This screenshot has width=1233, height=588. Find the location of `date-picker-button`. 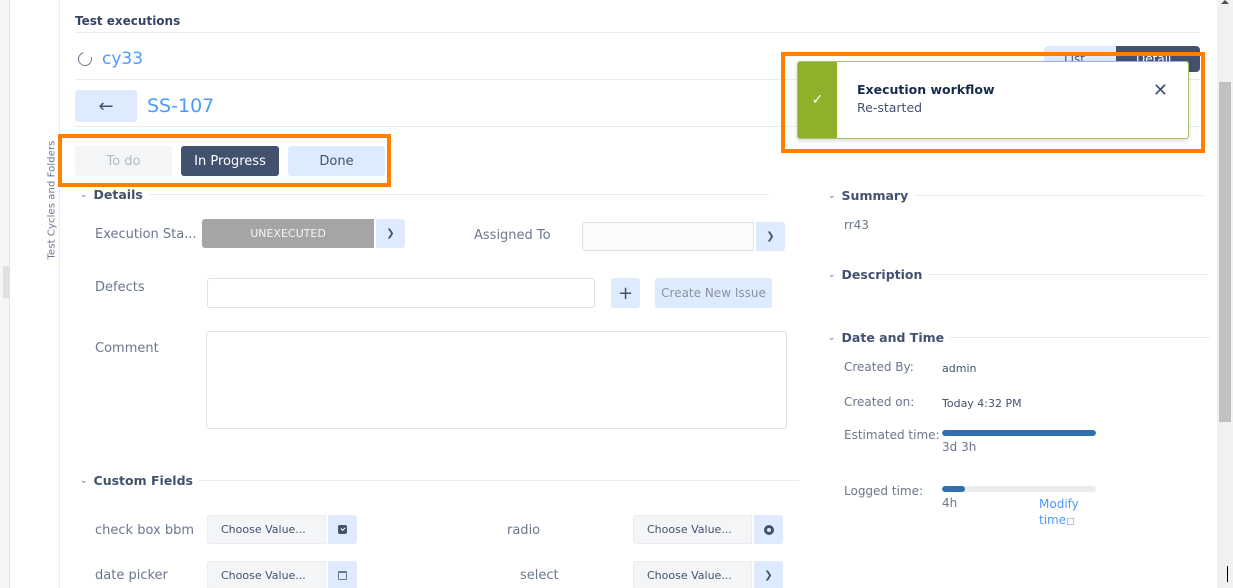

date-picker-button is located at coordinates (342, 574).